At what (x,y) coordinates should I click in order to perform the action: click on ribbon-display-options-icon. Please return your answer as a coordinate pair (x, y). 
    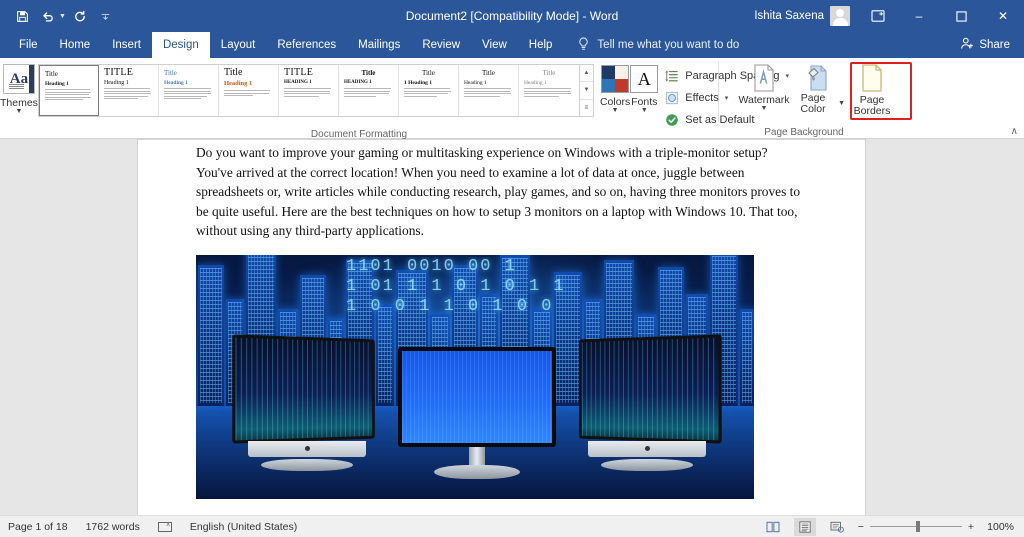
    Looking at the image, I should click on (878, 16).